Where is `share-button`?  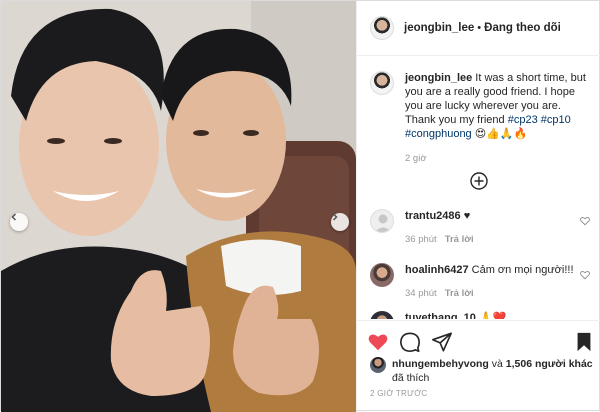
share-button is located at coordinates (442, 342).